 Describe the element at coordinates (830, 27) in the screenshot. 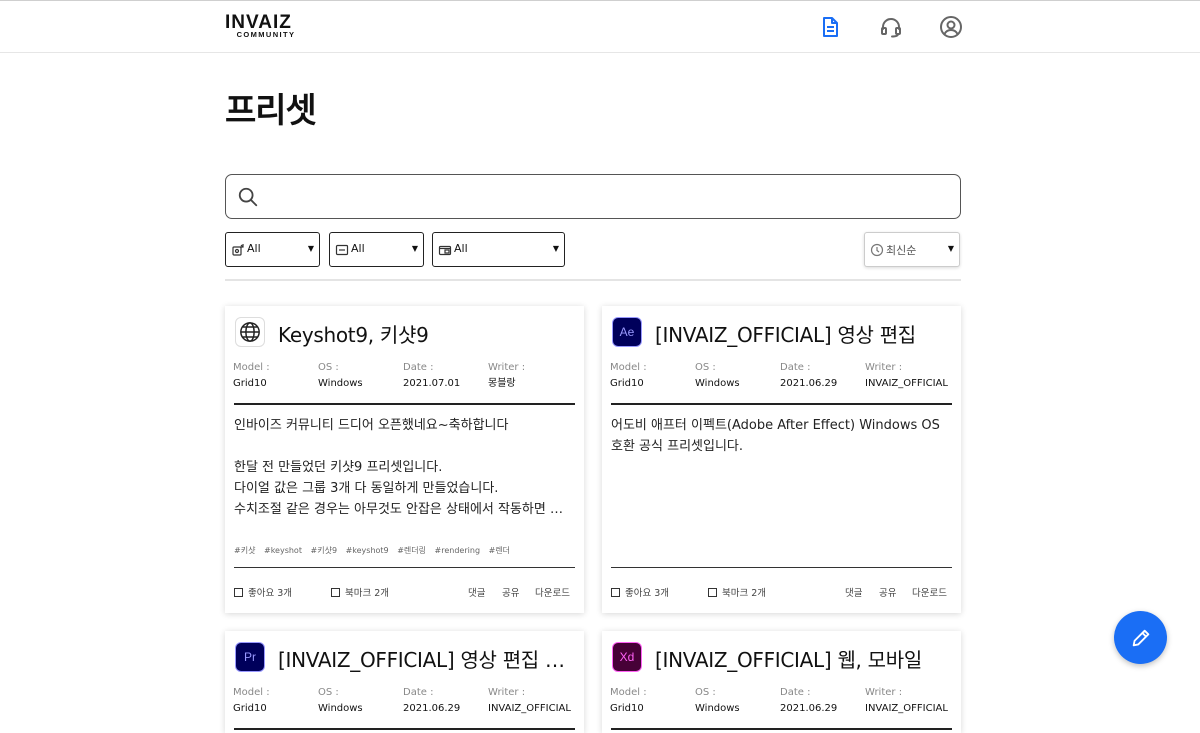

I see `document-icon` at that location.